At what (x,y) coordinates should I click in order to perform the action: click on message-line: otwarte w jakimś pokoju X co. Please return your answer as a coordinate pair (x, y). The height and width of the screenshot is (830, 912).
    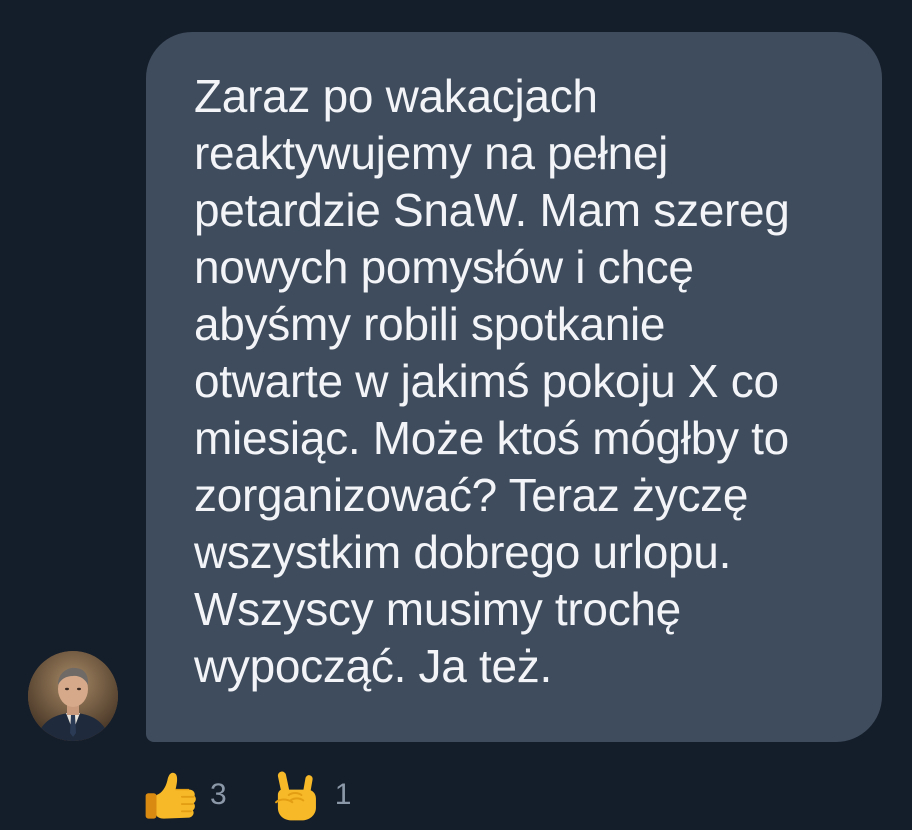
    Looking at the image, I should click on (486, 381).